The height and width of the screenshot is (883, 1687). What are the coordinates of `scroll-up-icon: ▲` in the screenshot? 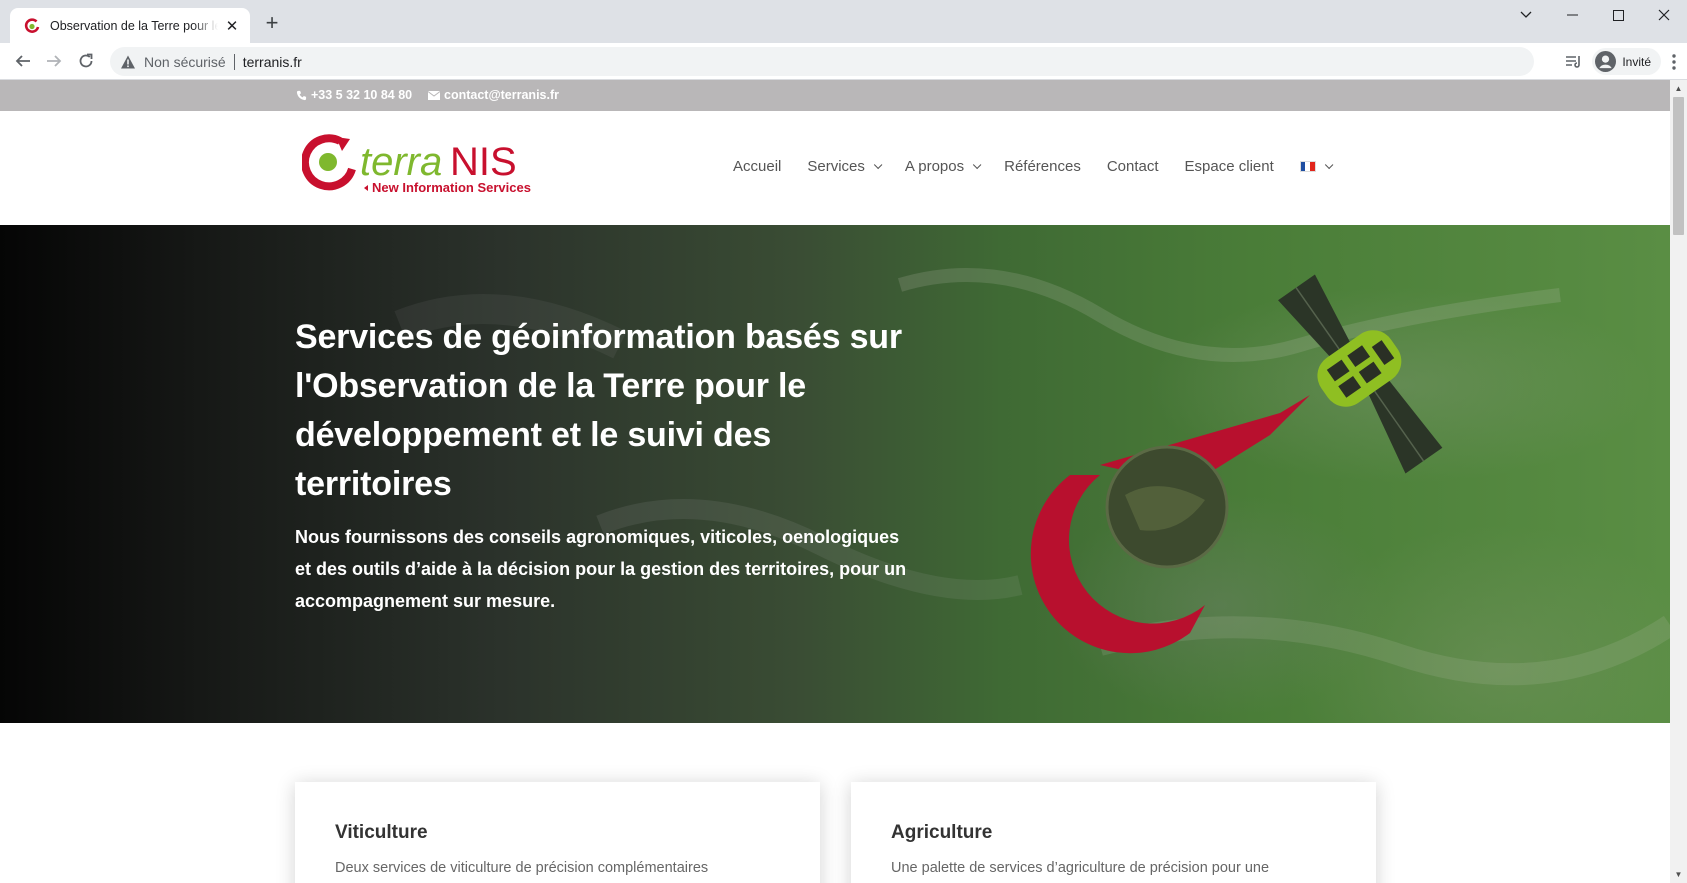 It's located at (1678, 88).